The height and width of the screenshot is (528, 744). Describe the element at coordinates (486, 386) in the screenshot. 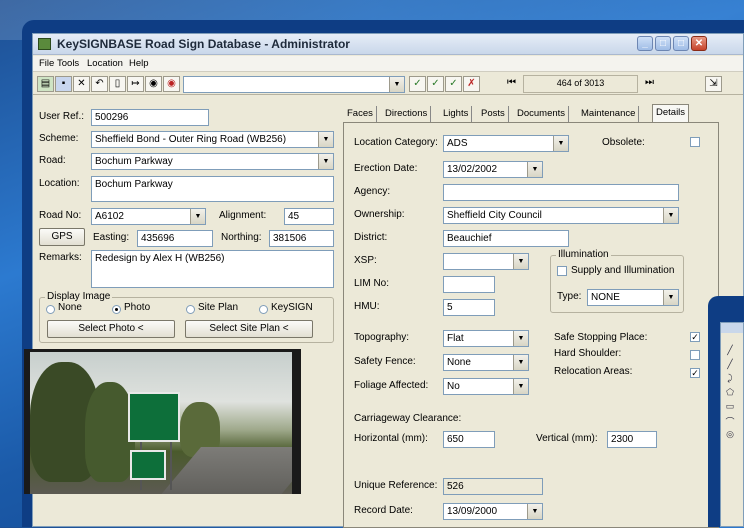

I see `foliage-combo: No ▼` at that location.